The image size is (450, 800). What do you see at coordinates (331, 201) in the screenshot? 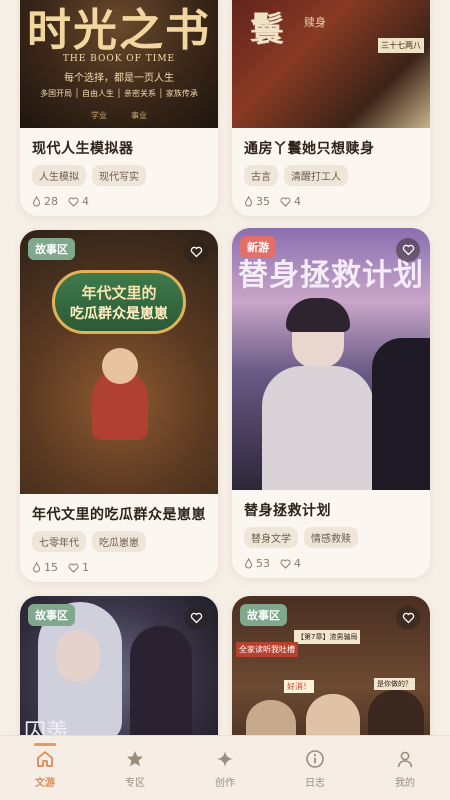
I see `story-stats: 35 4` at bounding box center [331, 201].